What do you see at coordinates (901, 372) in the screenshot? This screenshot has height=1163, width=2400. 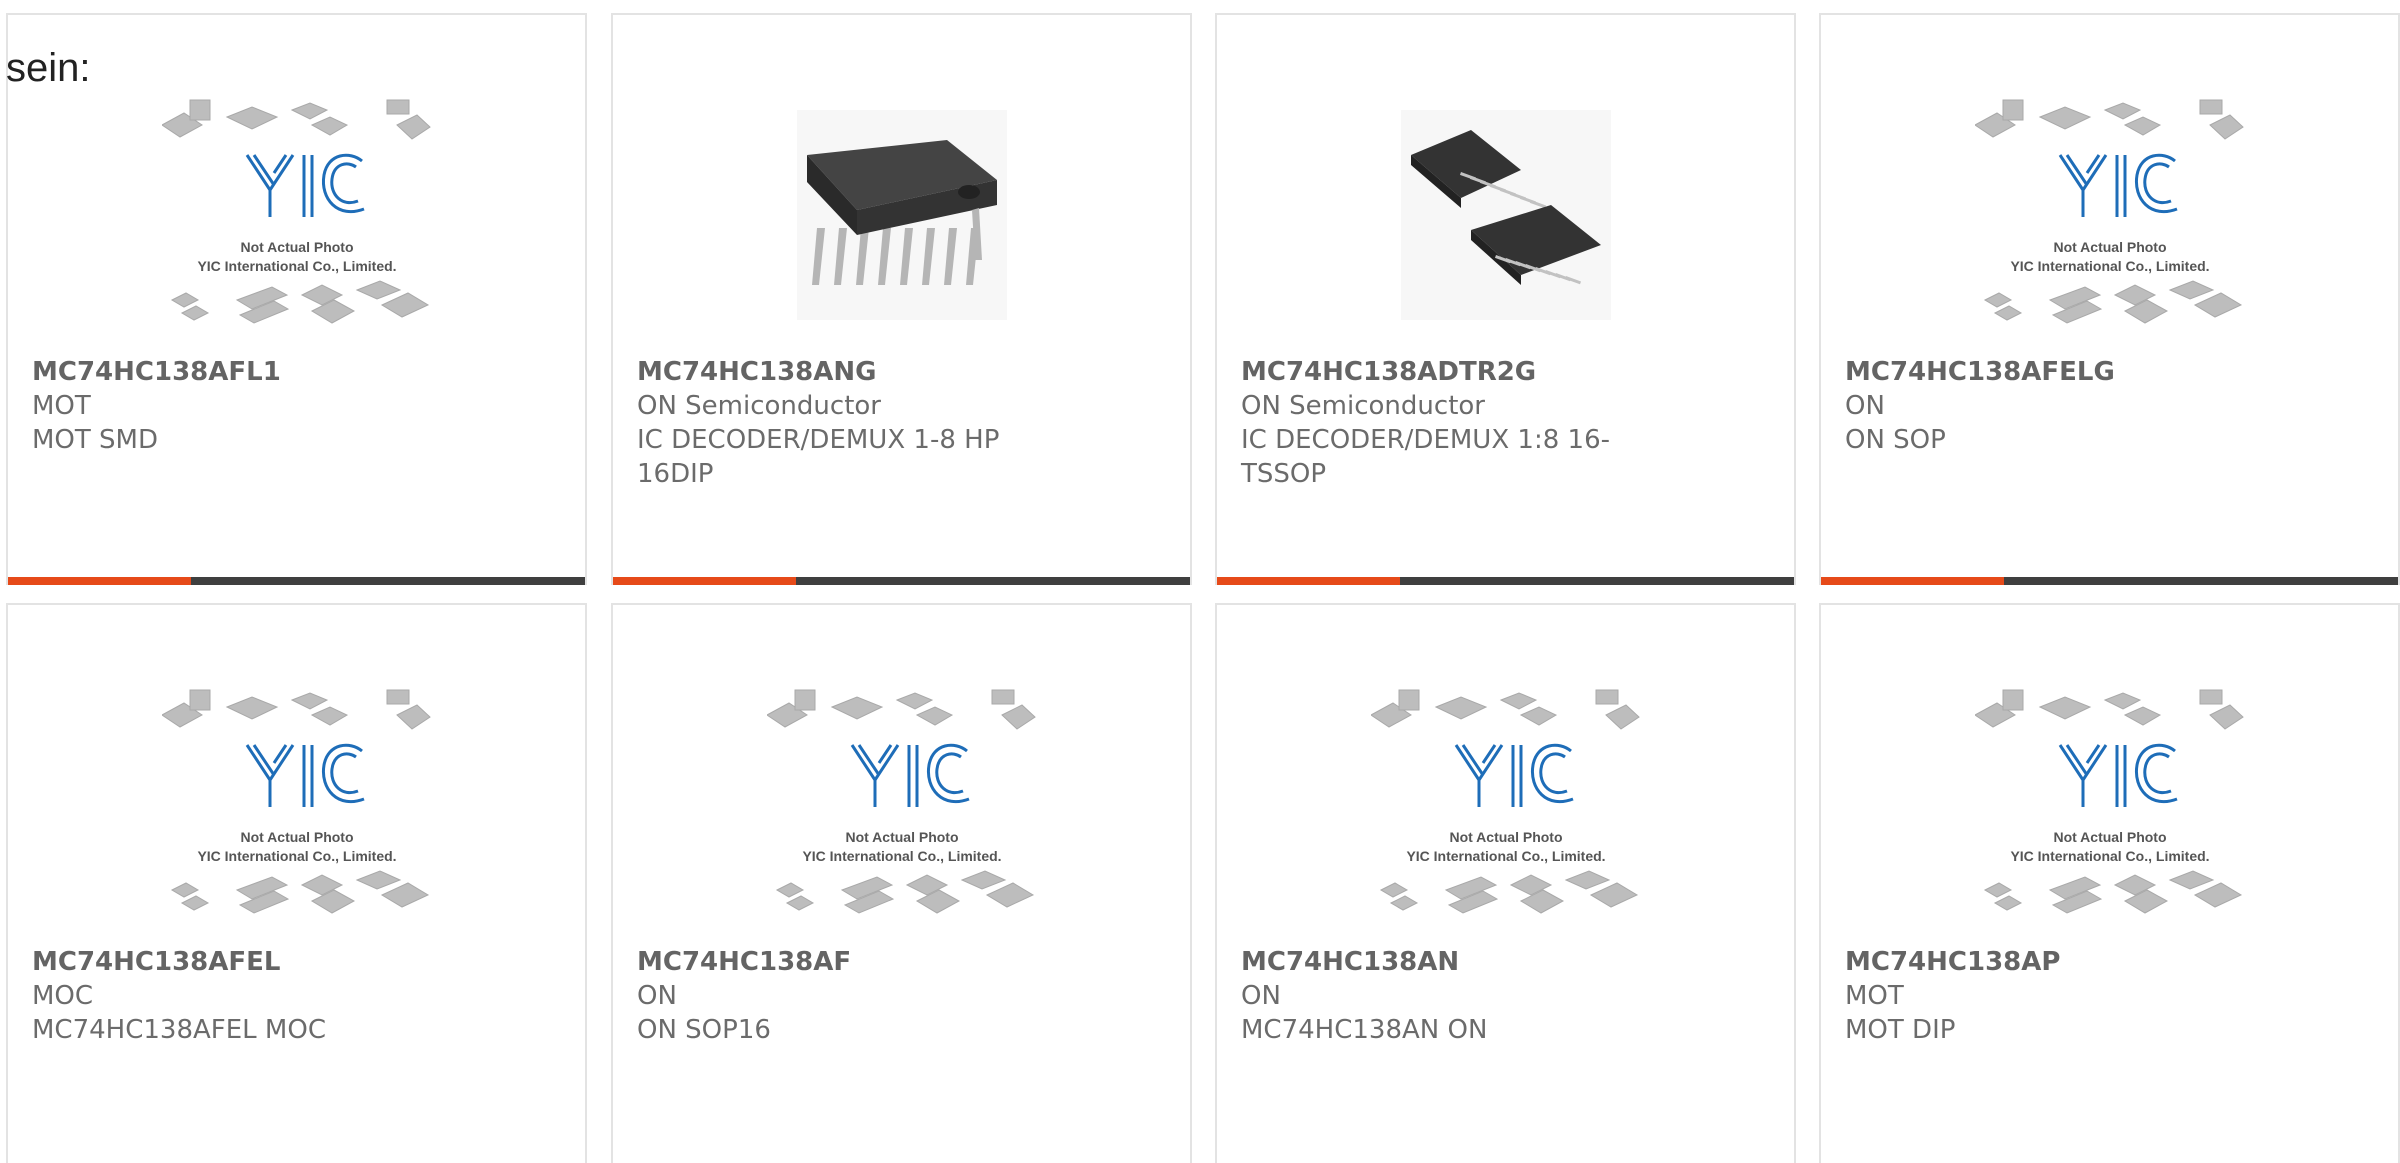 I see `part-number-link: MC74HC138ANG` at bounding box center [901, 372].